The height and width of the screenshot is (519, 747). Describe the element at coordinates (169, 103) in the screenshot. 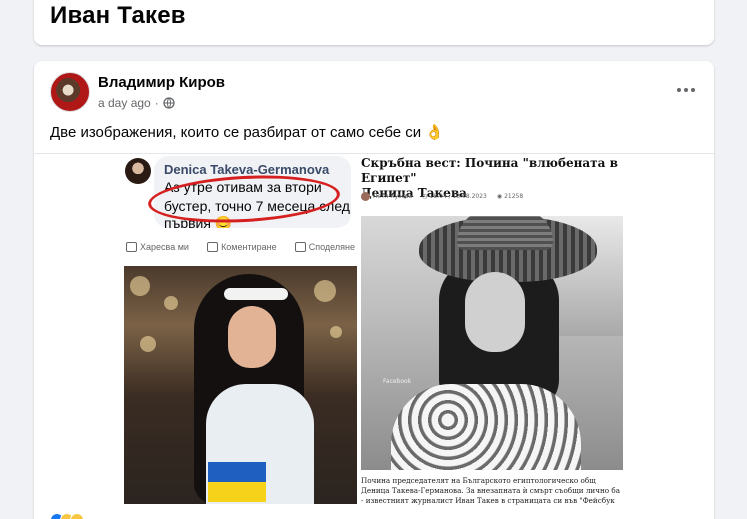

I see `globe-icon` at that location.